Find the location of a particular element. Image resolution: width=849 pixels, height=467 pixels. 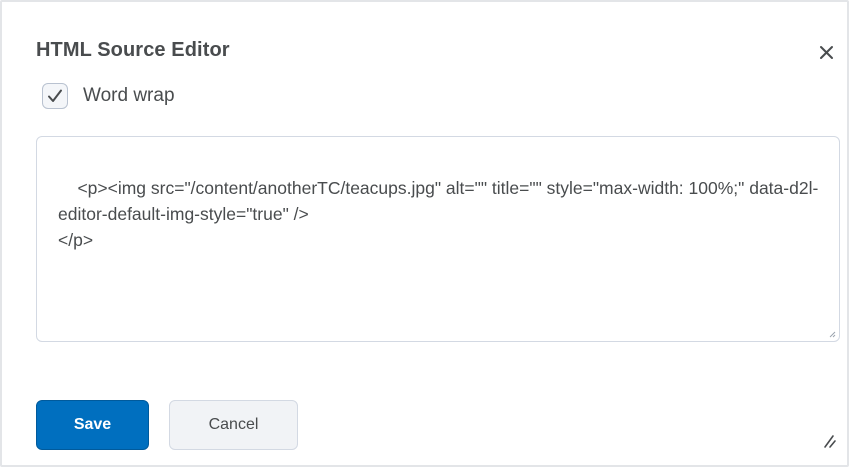

word-wrap-toggle: Word wrap is located at coordinates (108, 96).